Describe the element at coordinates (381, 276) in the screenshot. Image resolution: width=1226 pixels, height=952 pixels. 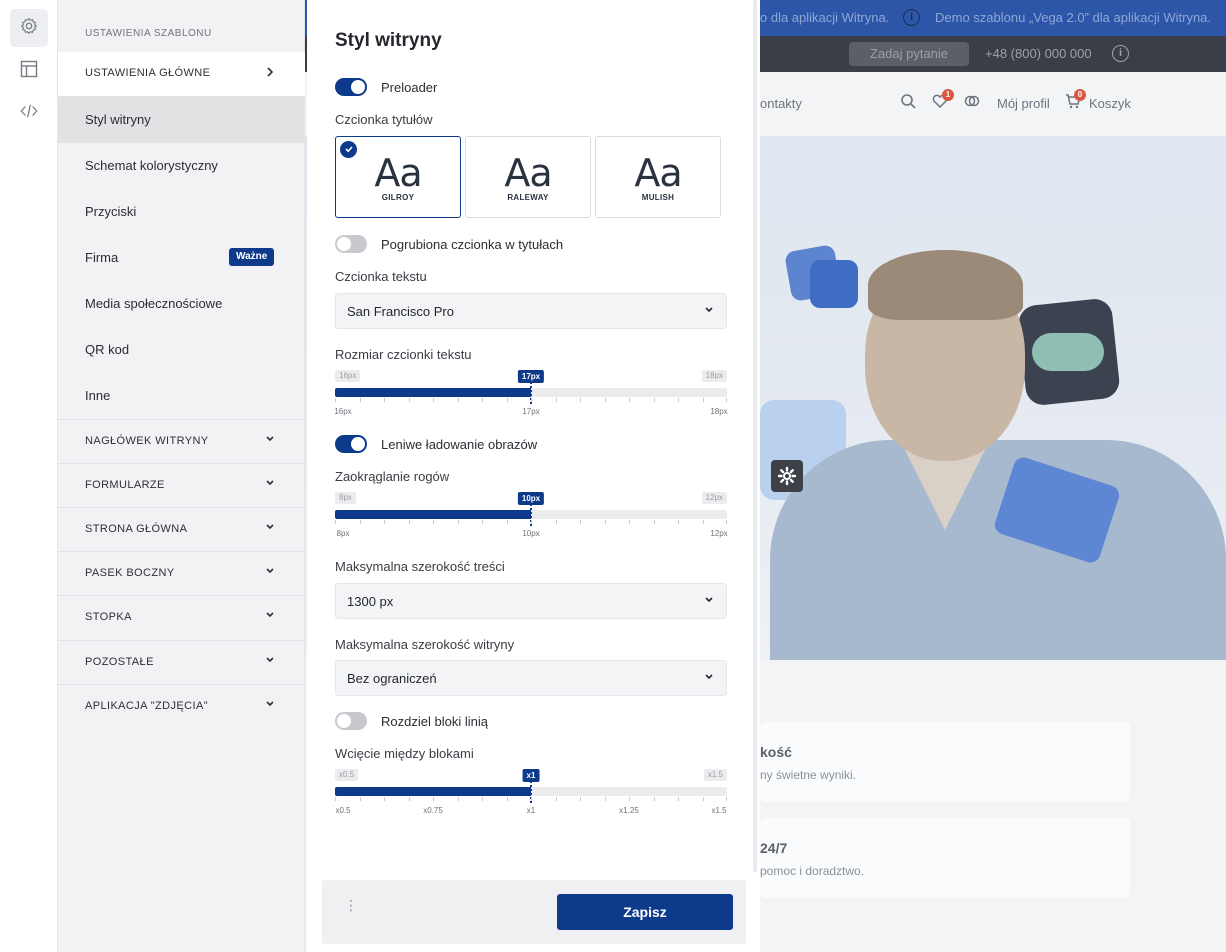
I see `text-font-label: Czcionka tekstu` at that location.